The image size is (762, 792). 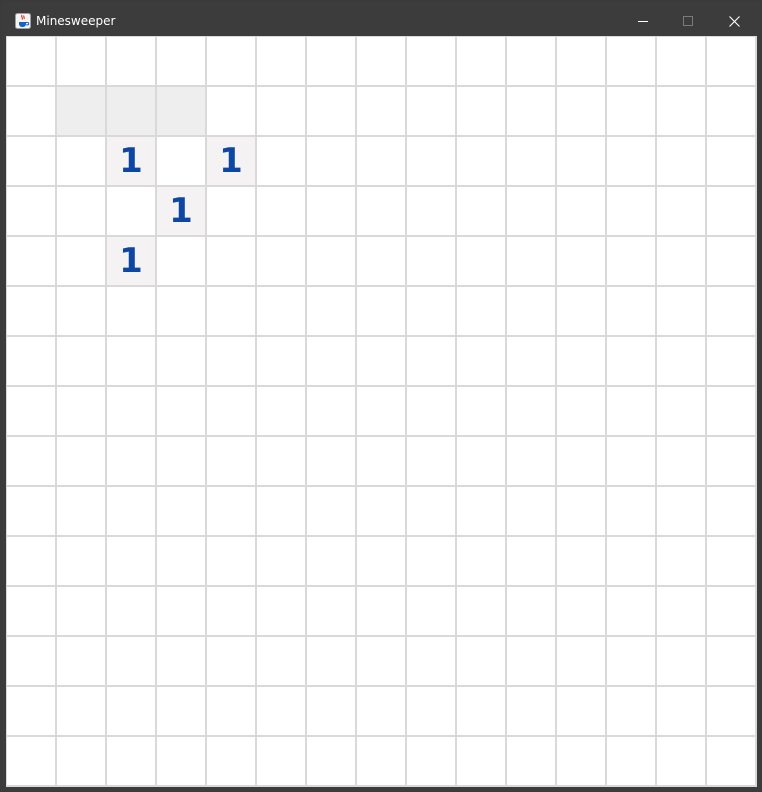 What do you see at coordinates (643, 21) in the screenshot?
I see `minimize-button` at bounding box center [643, 21].